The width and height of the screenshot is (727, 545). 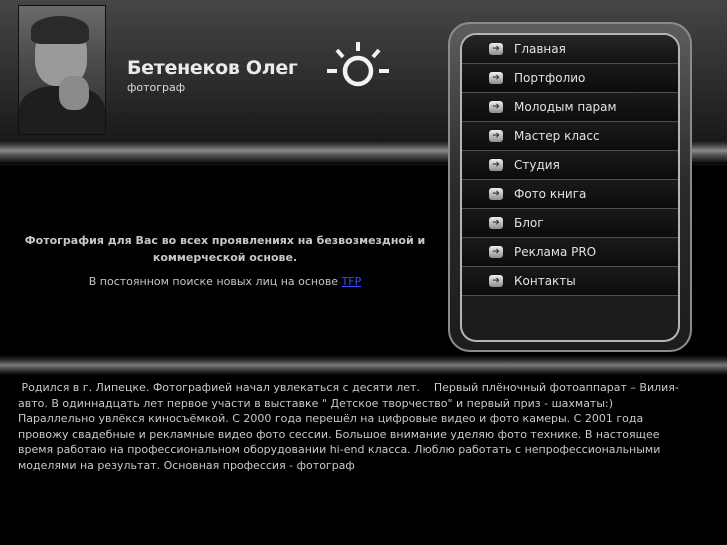 I want to click on nav-label: Фото книга, so click(x=550, y=194).